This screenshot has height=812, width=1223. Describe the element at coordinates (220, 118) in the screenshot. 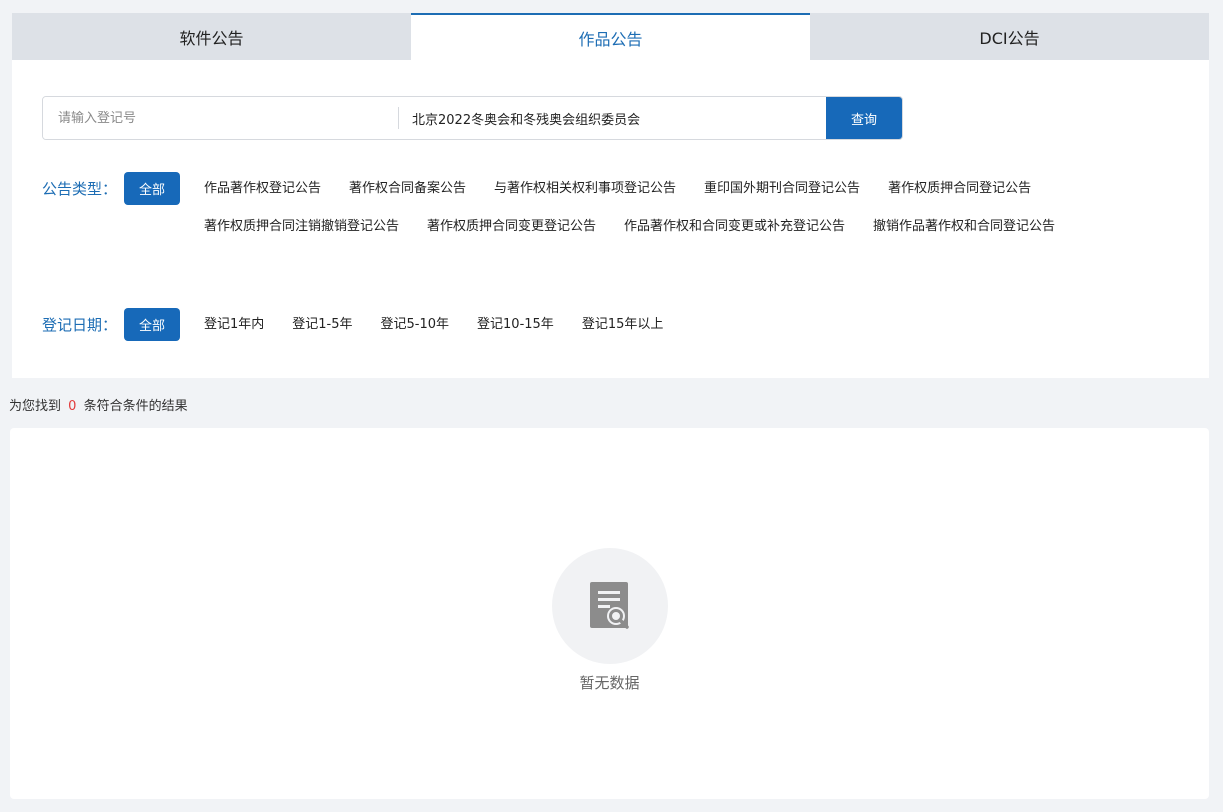

I see `registration-number-input` at that location.